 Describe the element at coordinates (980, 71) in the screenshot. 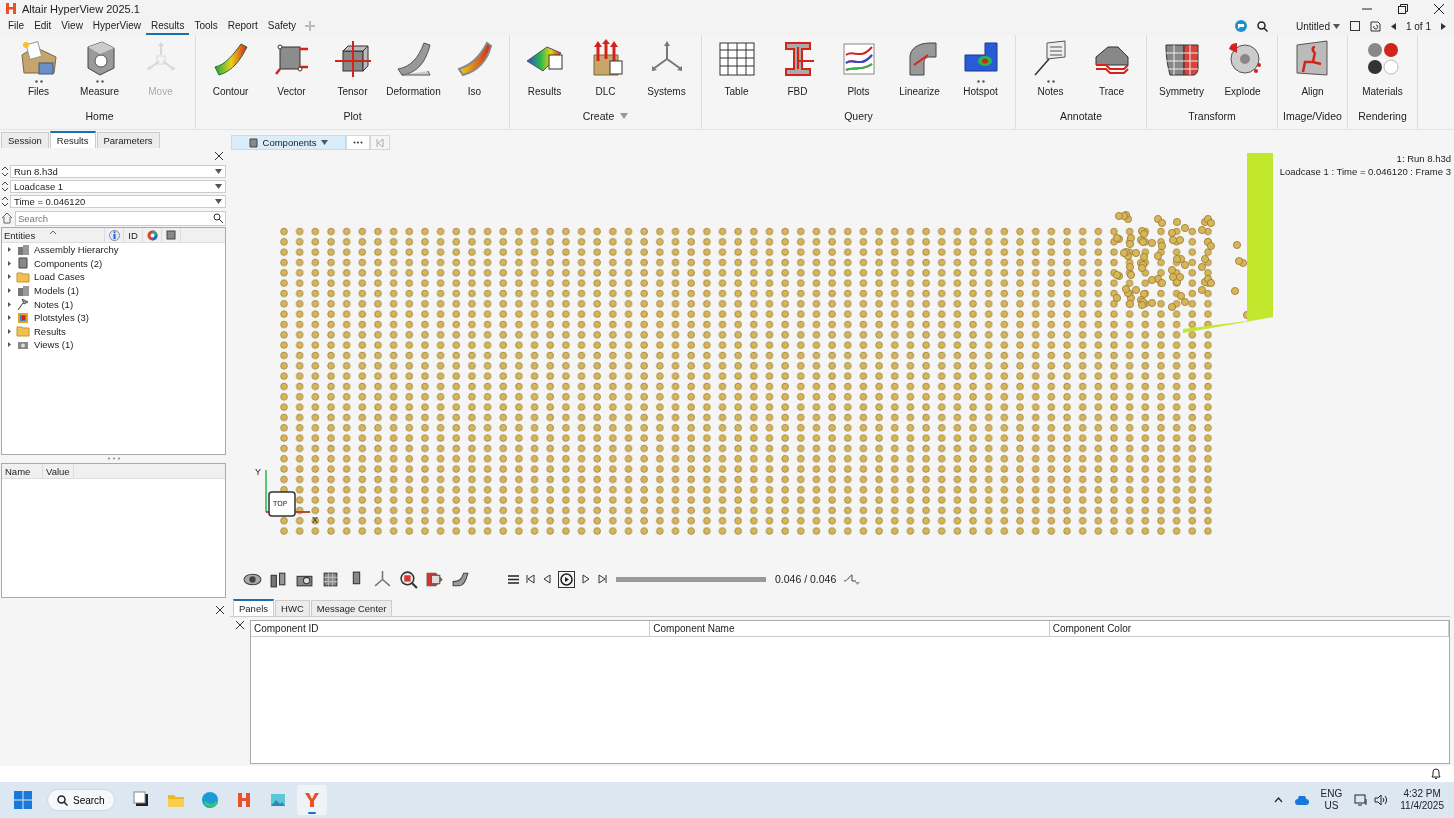

I see `ribbon-tool-button: Hotspot` at that location.